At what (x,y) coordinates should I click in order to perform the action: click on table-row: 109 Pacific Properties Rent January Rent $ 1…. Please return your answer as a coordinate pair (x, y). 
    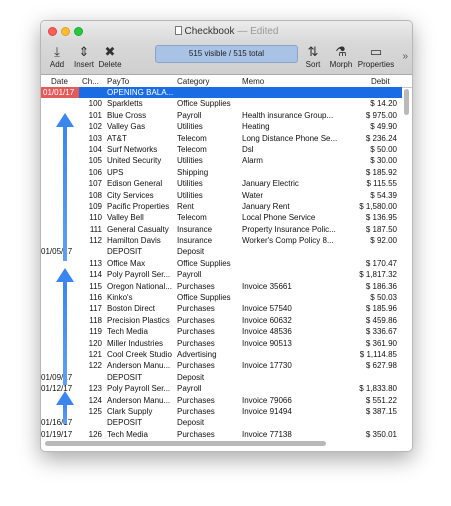
    Looking at the image, I should click on (221, 206).